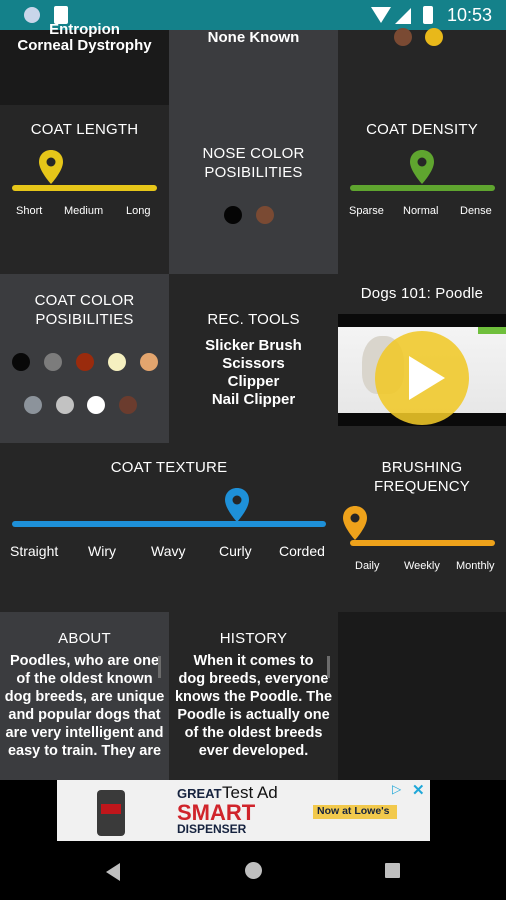 This screenshot has height=900, width=506. Describe the element at coordinates (475, 566) in the screenshot. I see `brushing-label: Monthly` at that location.